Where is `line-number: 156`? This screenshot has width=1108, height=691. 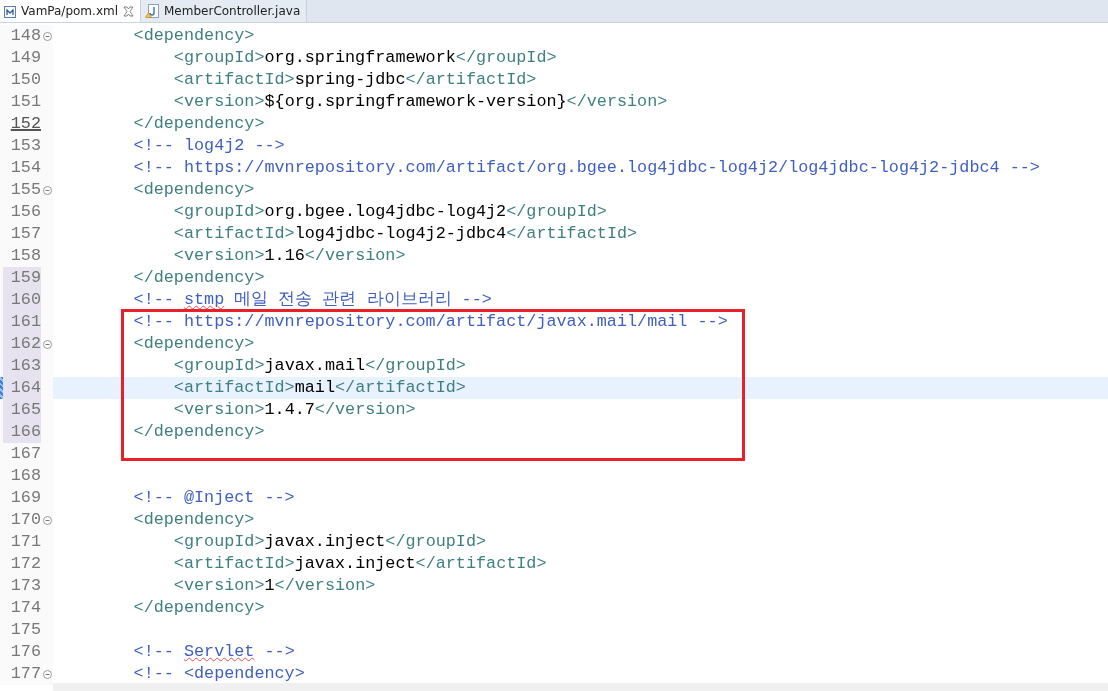 line-number: 156 is located at coordinates (25, 212).